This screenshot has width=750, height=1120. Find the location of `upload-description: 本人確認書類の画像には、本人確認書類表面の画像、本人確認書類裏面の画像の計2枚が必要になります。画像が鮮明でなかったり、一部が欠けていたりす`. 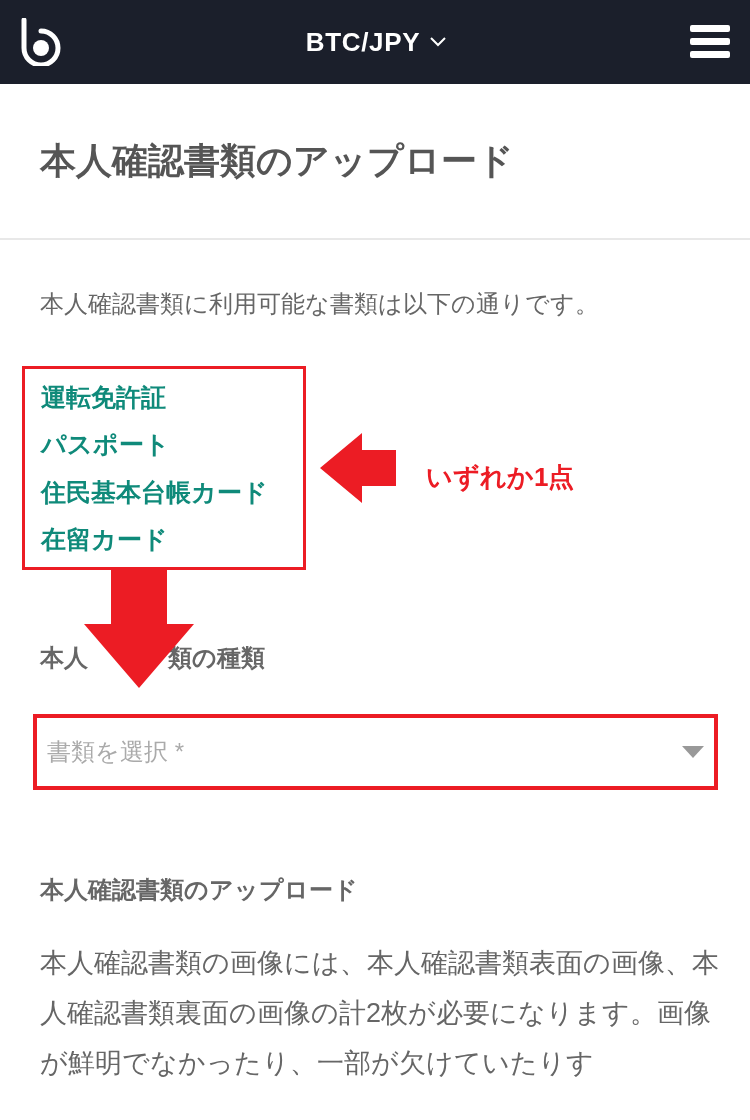

upload-description: 本人確認書類の画像には、本人確認書類表面の画像、本人確認書類裏面の画像の計2枚が必要になります。画像が鮮明でなかったり、一部が欠けていたりす is located at coordinates (380, 1013).